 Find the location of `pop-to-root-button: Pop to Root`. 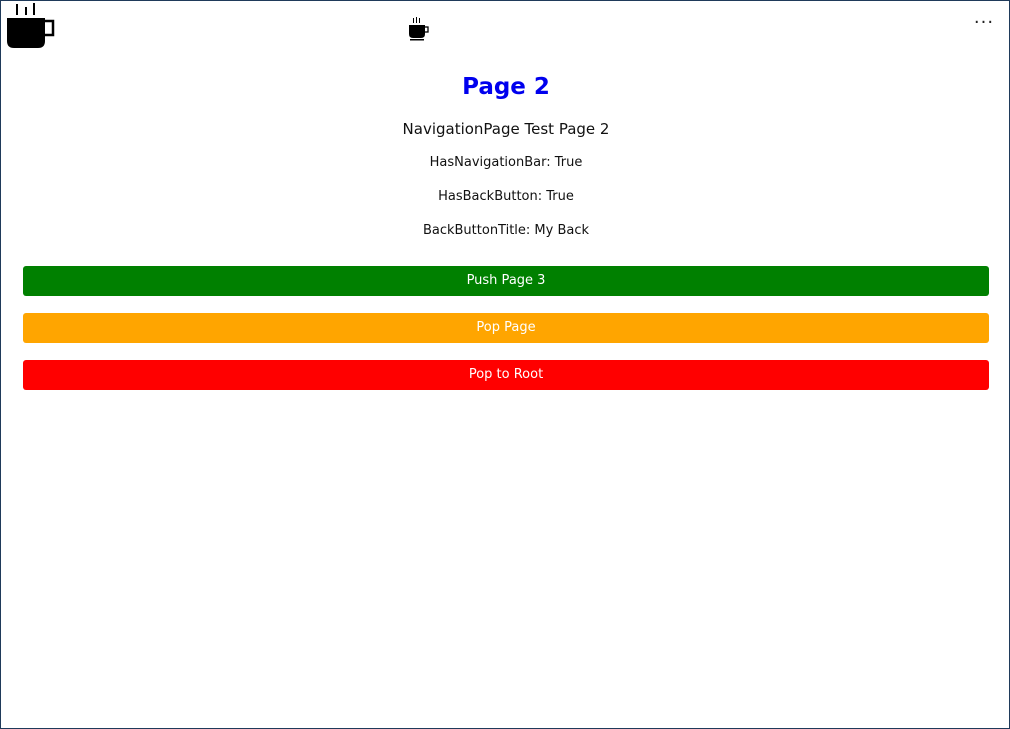

pop-to-root-button: Pop to Root is located at coordinates (506, 375).